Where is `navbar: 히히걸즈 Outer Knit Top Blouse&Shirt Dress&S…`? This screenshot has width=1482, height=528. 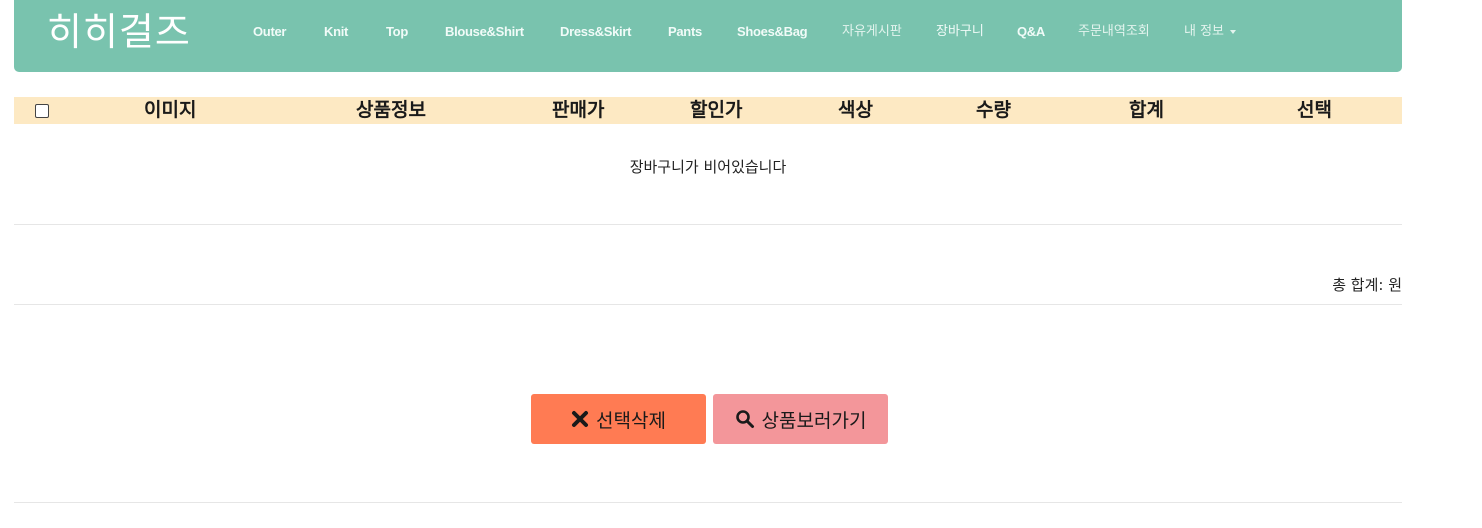
navbar: 히히걸즈 Outer Knit Top Blouse&Shirt Dress&S… is located at coordinates (708, 36).